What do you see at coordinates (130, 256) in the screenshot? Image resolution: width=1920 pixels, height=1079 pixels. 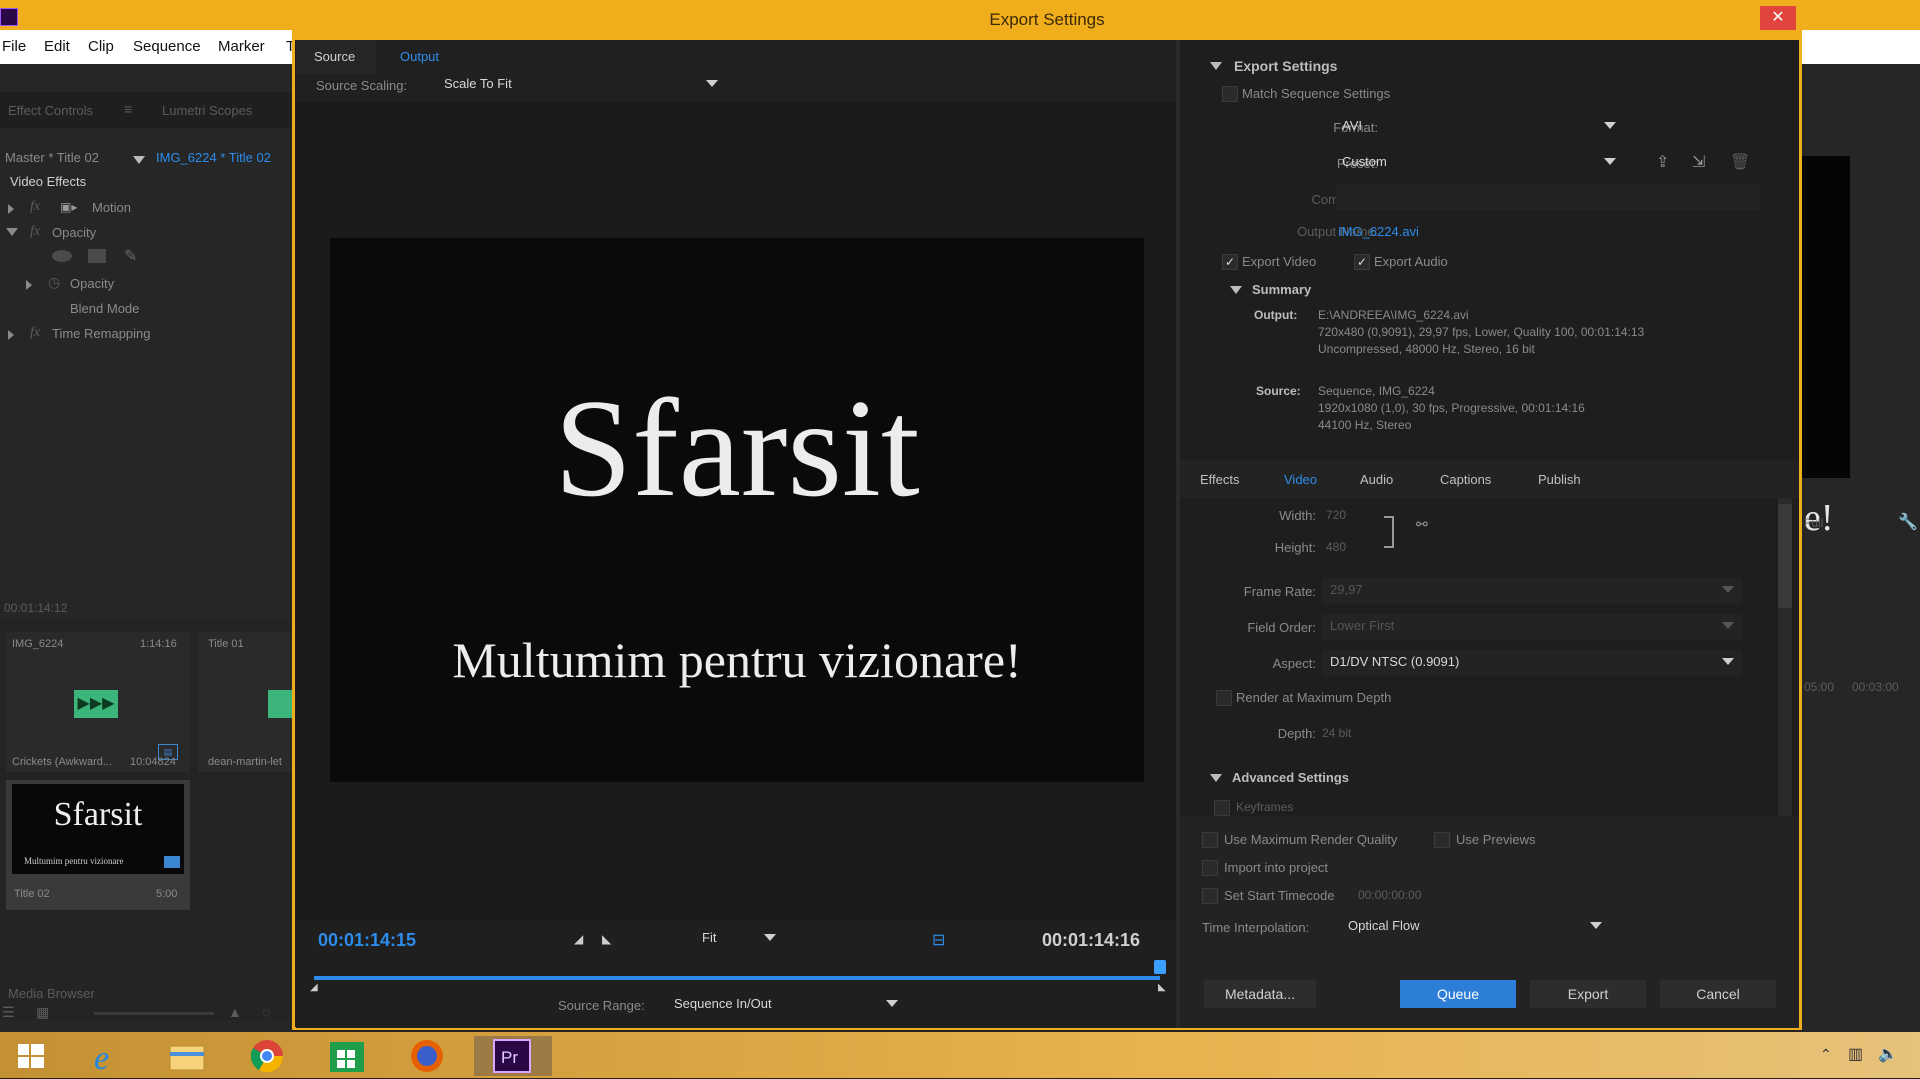 I see `pen-mask-icon: ✎` at bounding box center [130, 256].